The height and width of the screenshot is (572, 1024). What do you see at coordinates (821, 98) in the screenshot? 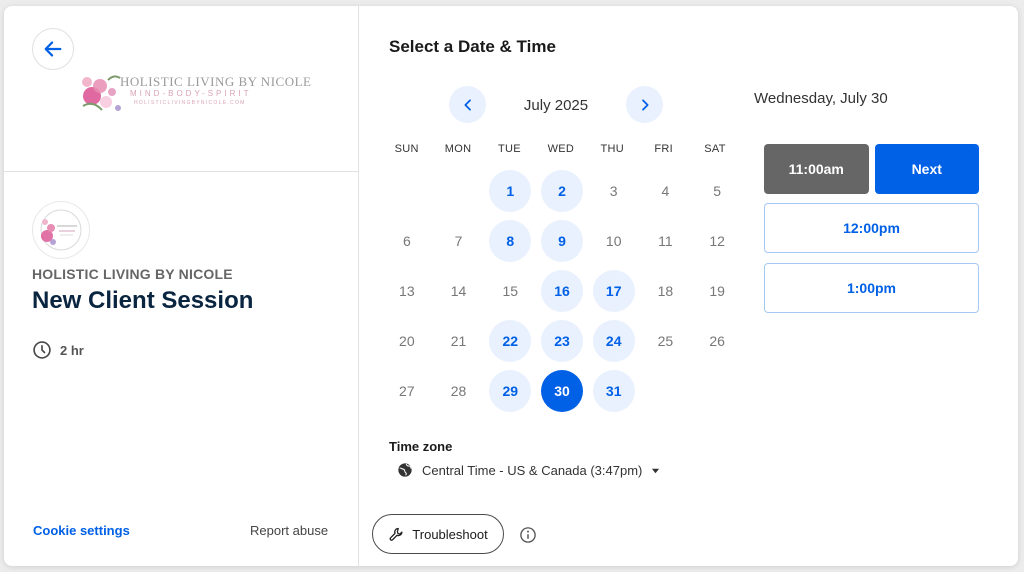
I see `selected-date-heading: Wednesday, July 30` at bounding box center [821, 98].